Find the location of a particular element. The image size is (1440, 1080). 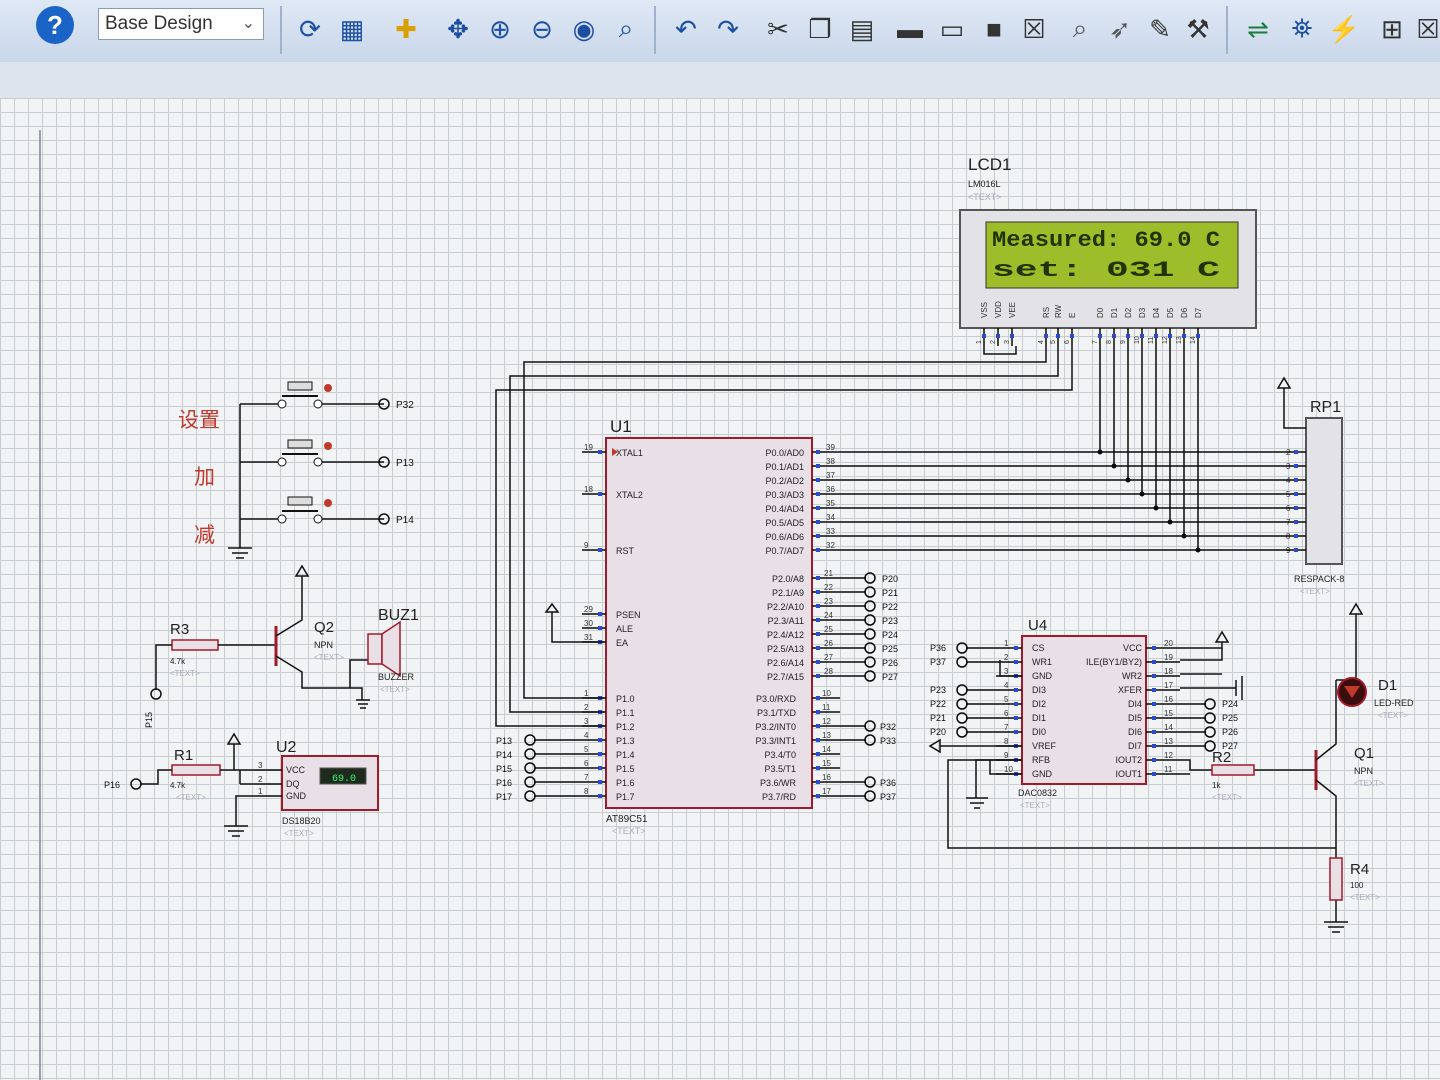

mcu-pin-number: 32 is located at coordinates (830, 545).